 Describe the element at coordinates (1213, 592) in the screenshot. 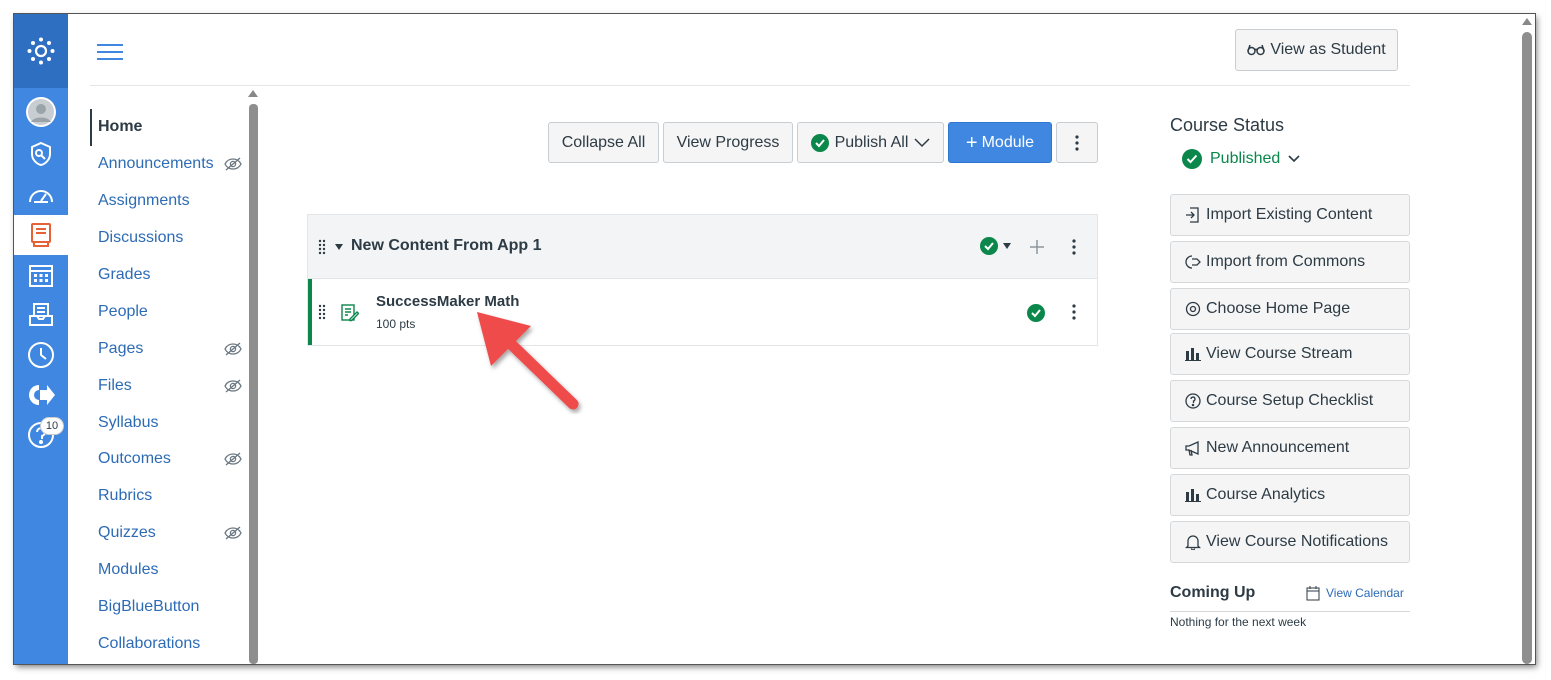

I see `coming-up-title: Coming Up` at that location.